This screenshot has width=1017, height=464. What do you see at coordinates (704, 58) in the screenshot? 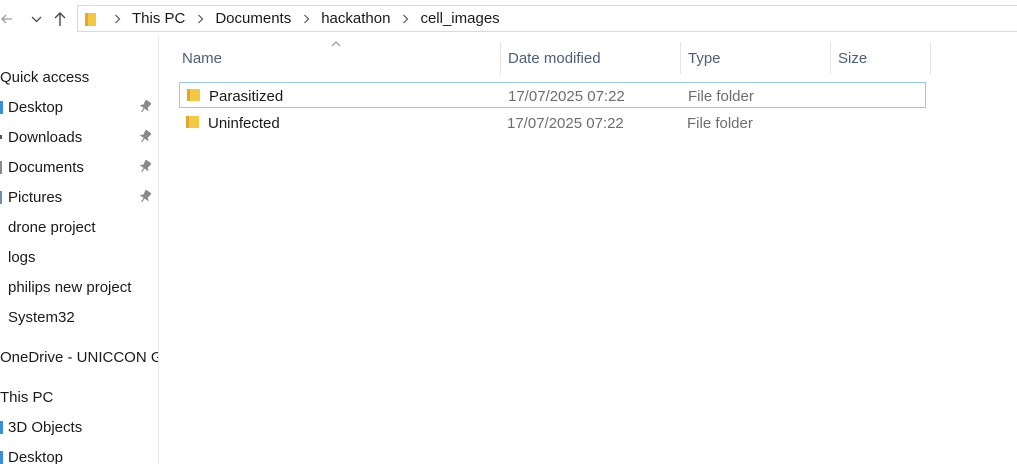
I see `column-header-label: Type` at bounding box center [704, 58].